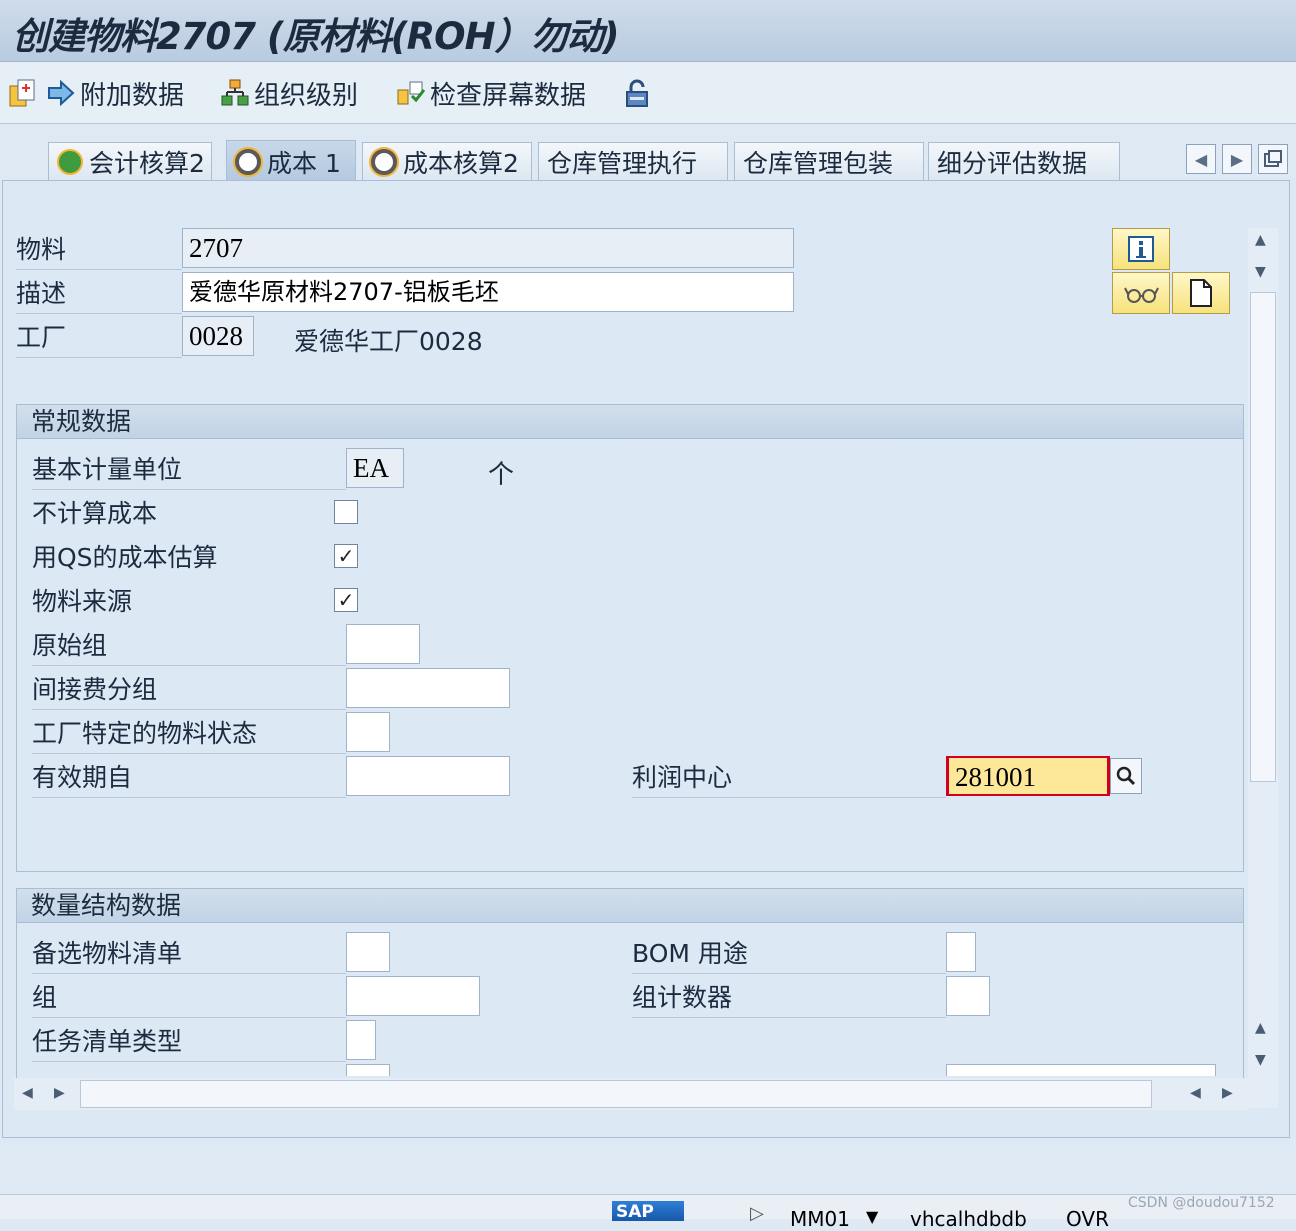 The width and height of the screenshot is (1296, 1231). Describe the element at coordinates (218, 336) in the screenshot. I see `plant-field: 0028` at that location.